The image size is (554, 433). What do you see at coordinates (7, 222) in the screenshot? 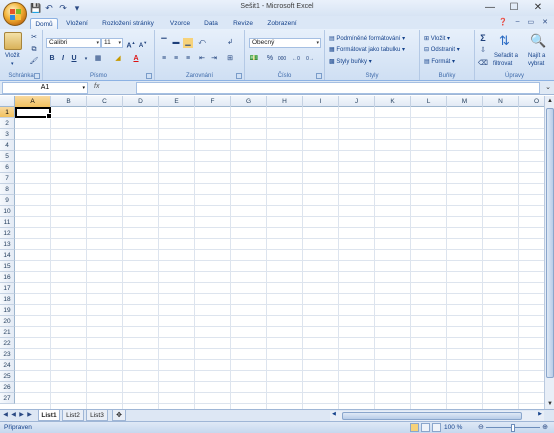
I see `row-header: 11` at bounding box center [7, 222].